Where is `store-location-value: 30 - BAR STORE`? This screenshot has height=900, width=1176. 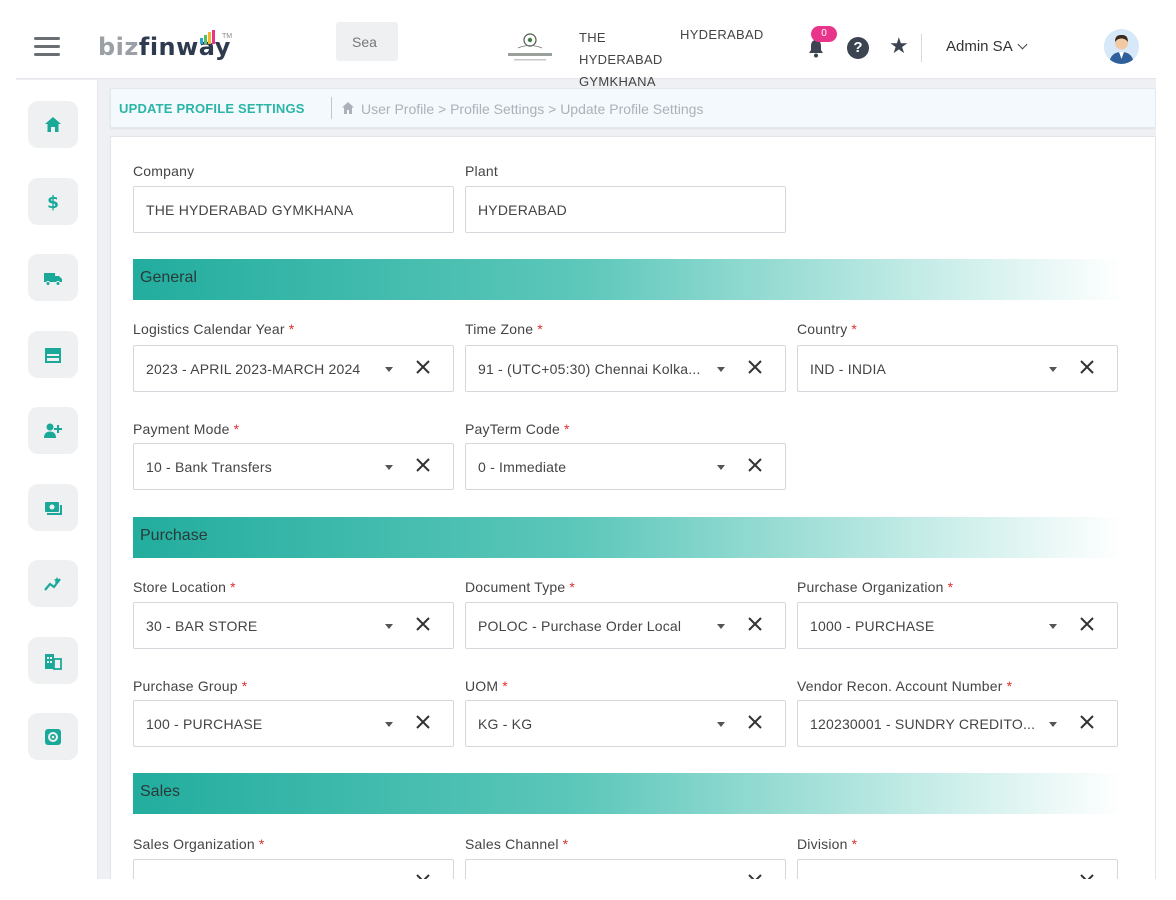 store-location-value: 30 - BAR STORE is located at coordinates (202, 626).